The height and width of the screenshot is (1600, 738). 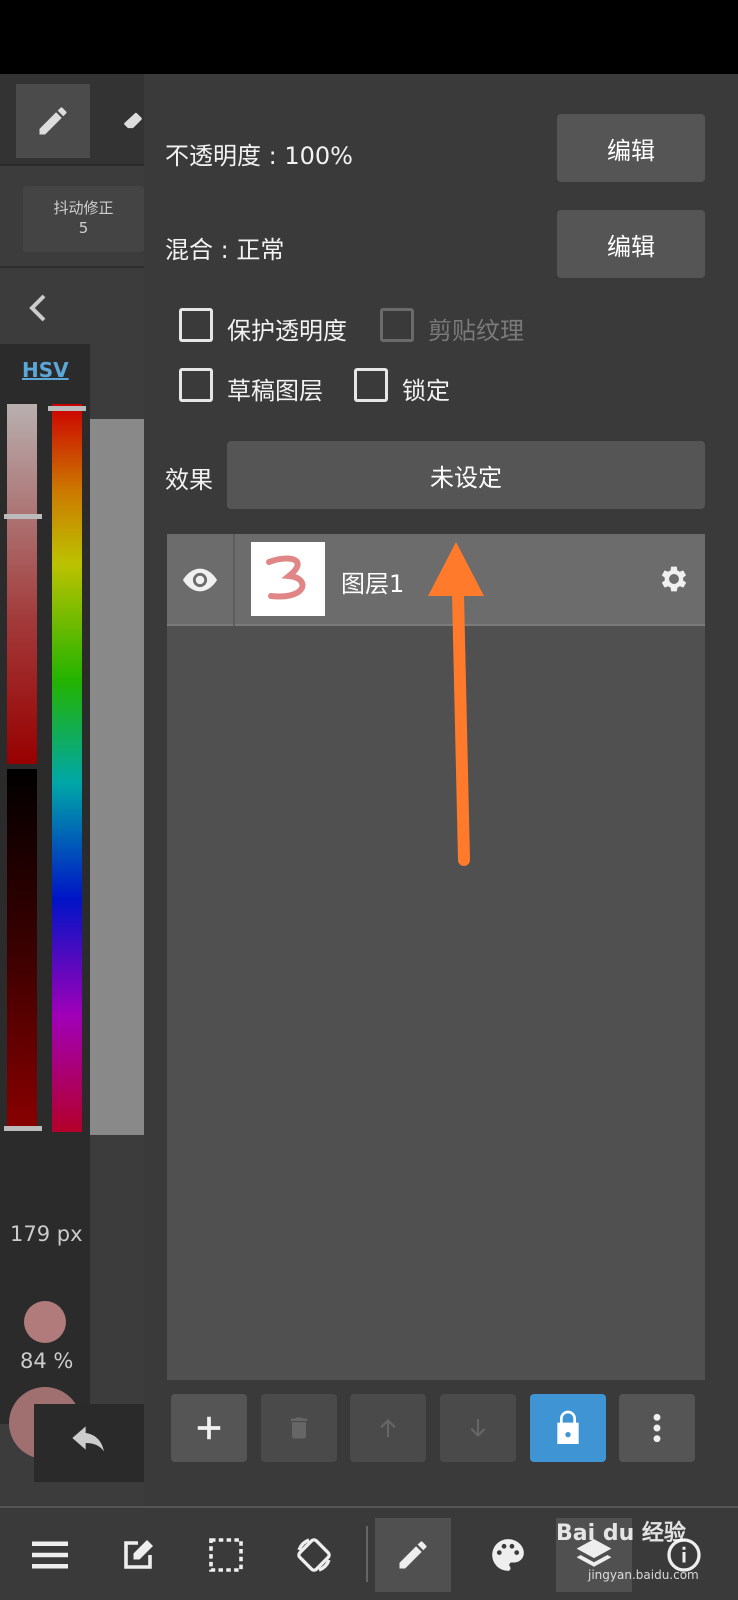 I want to click on rotate-canvas-button, so click(x=314, y=1555).